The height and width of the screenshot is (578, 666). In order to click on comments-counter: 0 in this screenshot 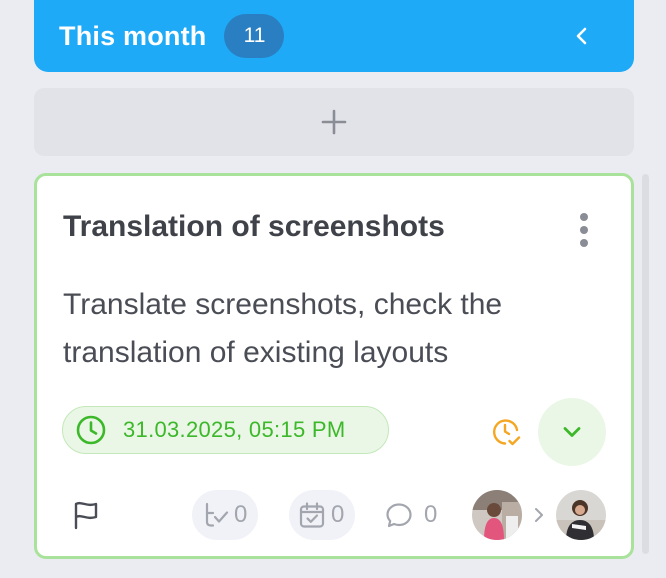, I will do `click(414, 515)`.